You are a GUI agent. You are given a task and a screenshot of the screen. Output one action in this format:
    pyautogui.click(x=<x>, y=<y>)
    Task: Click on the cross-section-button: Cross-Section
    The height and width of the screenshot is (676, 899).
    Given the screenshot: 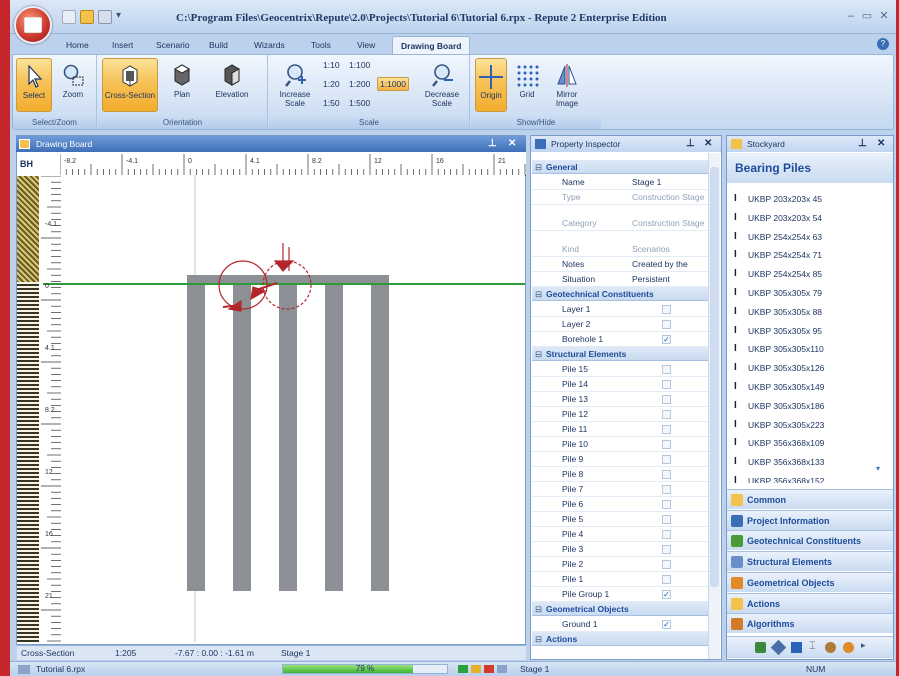 What is the action you would take?
    pyautogui.click(x=130, y=85)
    